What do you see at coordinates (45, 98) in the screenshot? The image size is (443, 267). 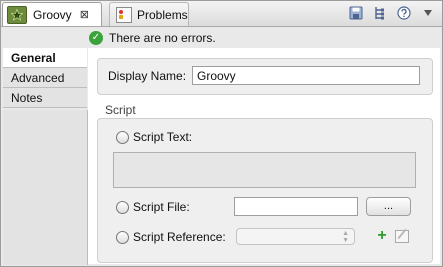 I see `nav-item-notes: Notes` at bounding box center [45, 98].